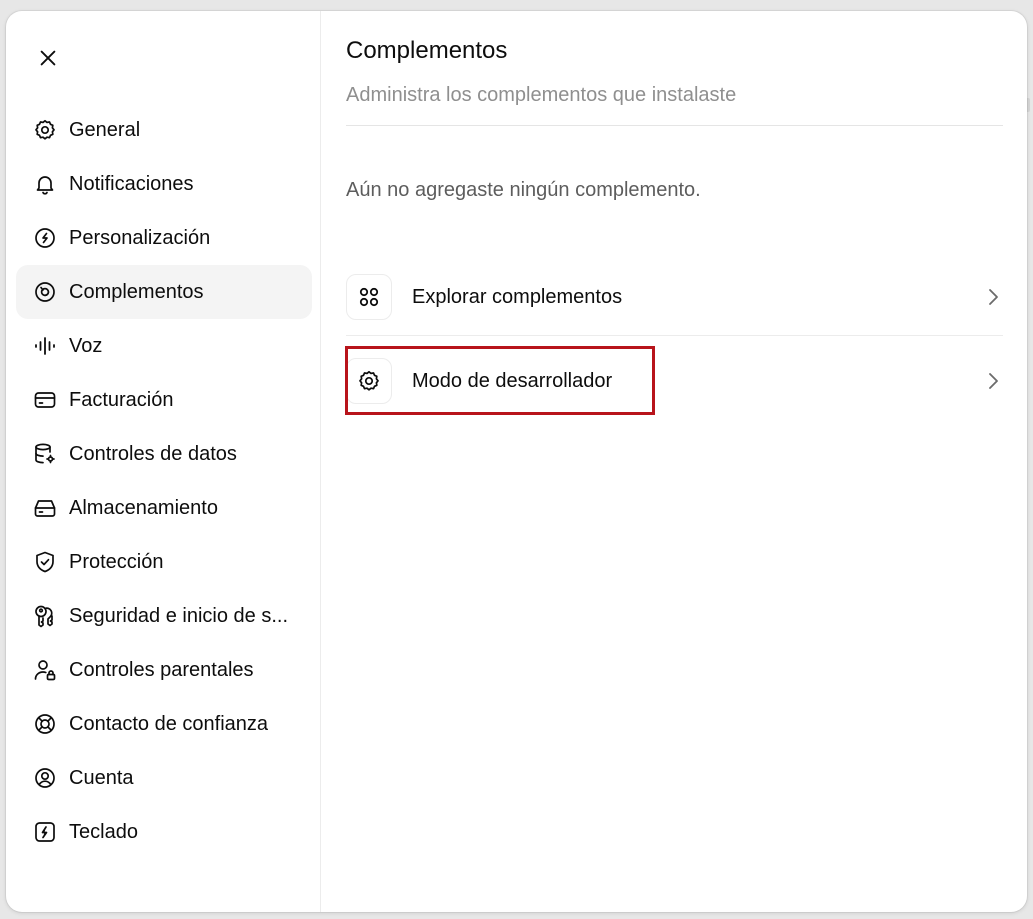  I want to click on waveform-icon, so click(45, 346).